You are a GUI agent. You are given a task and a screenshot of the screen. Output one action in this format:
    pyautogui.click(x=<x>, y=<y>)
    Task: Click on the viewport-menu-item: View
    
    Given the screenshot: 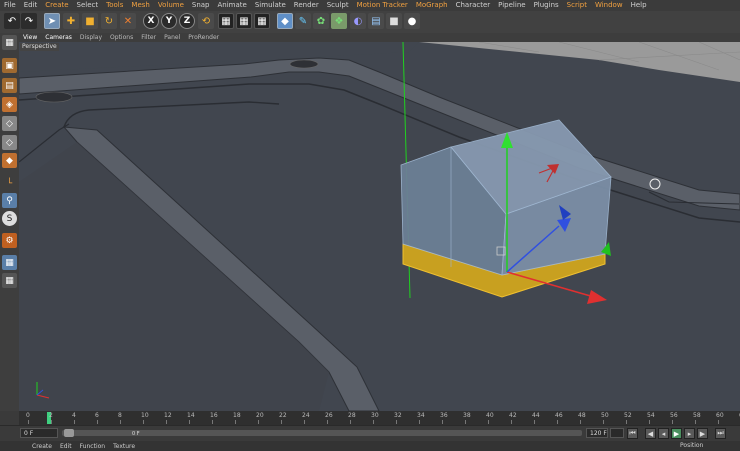 What is the action you would take?
    pyautogui.click(x=30, y=37)
    